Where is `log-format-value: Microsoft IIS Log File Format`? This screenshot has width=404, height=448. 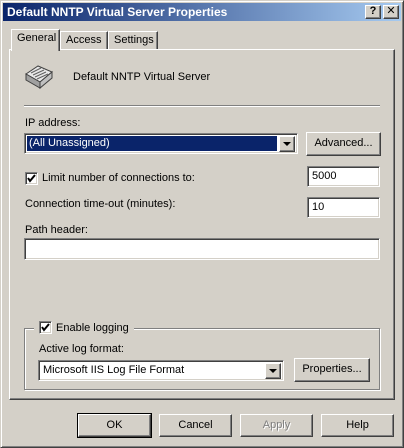 log-format-value: Microsoft IIS Log File Format is located at coordinates (114, 370).